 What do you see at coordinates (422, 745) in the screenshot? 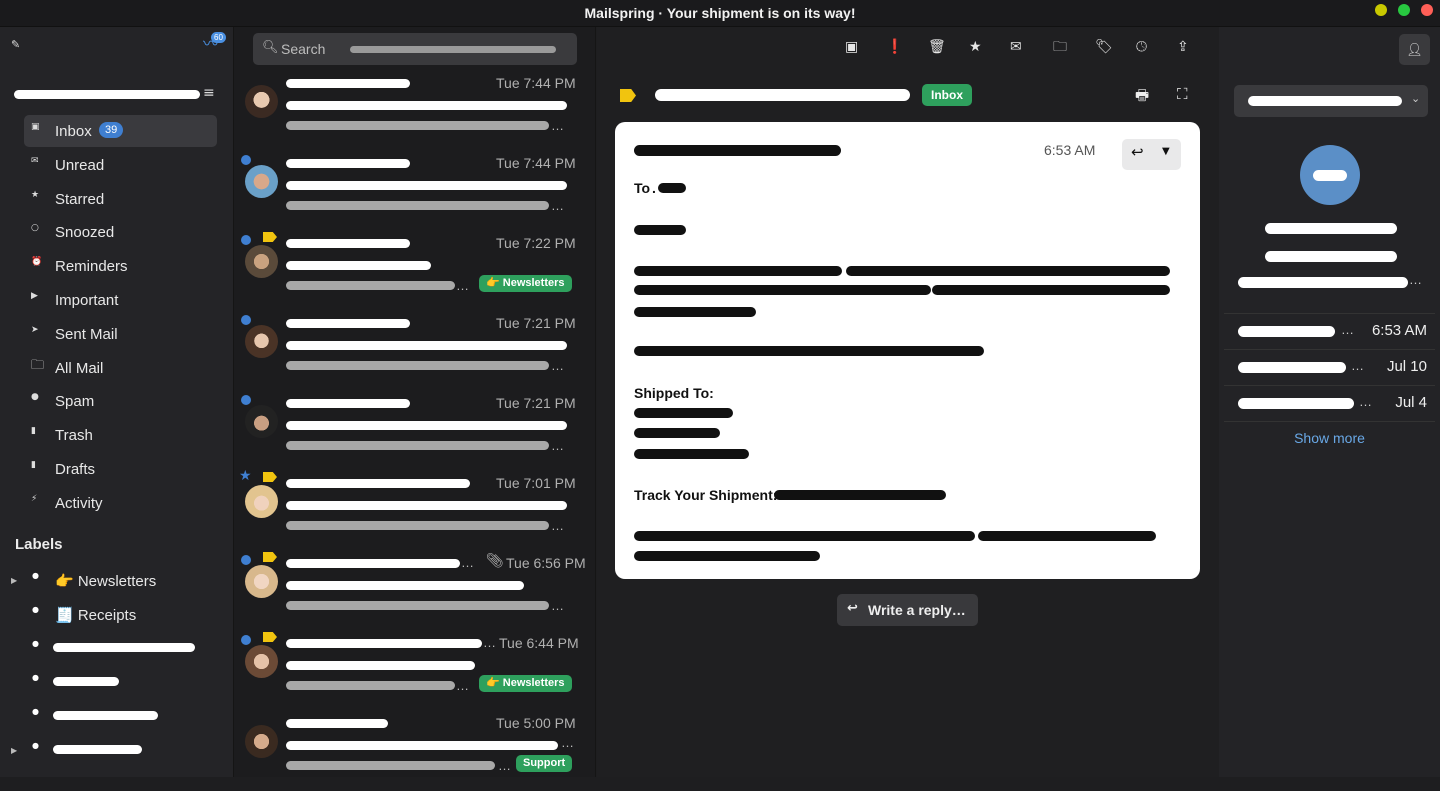
I see `subject-redacted` at bounding box center [422, 745].